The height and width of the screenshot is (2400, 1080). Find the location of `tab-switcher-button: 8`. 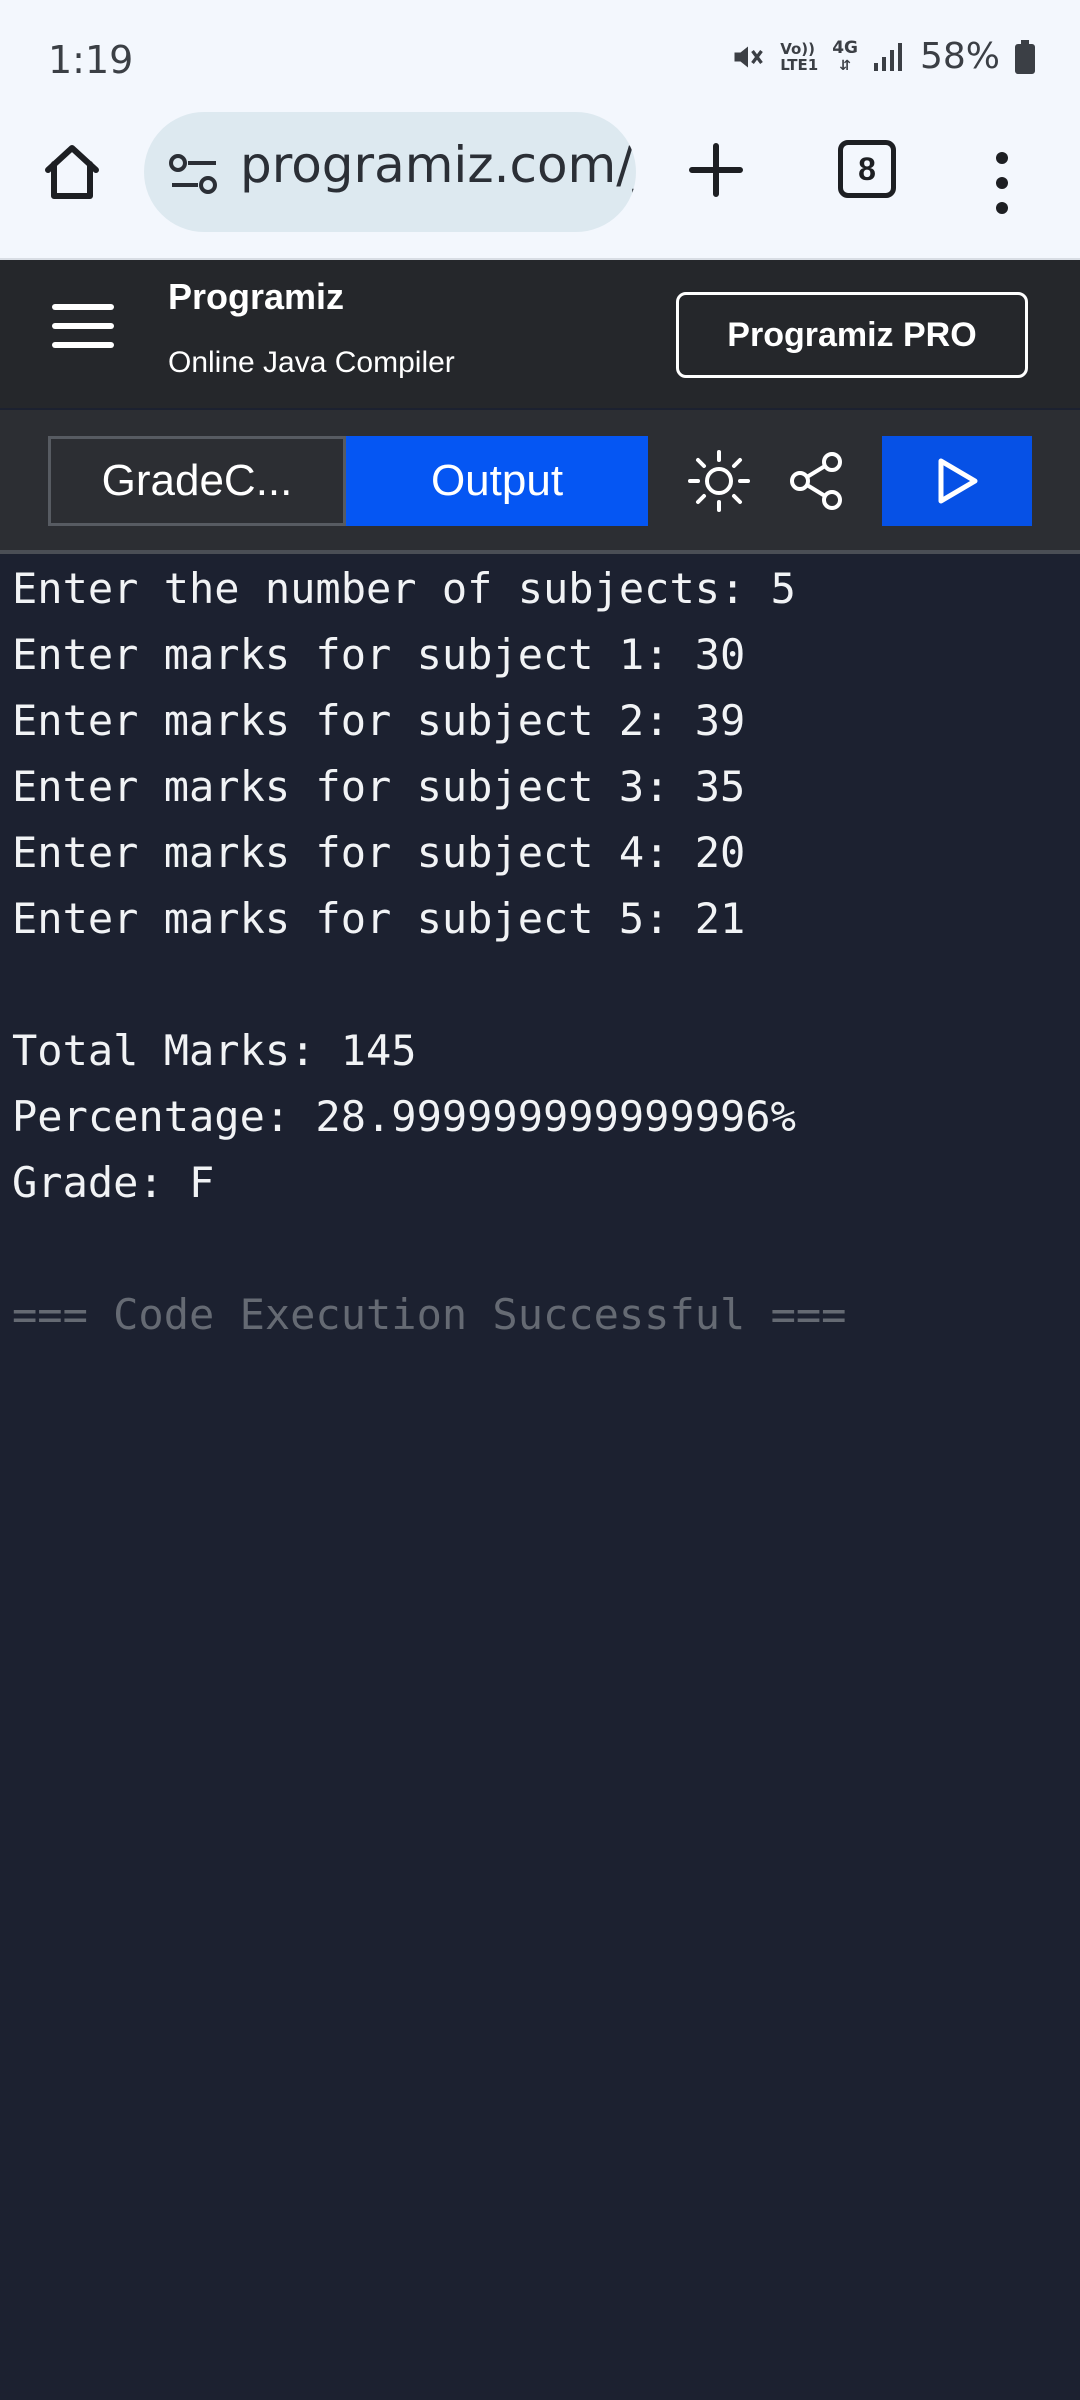

tab-switcher-button: 8 is located at coordinates (867, 169).